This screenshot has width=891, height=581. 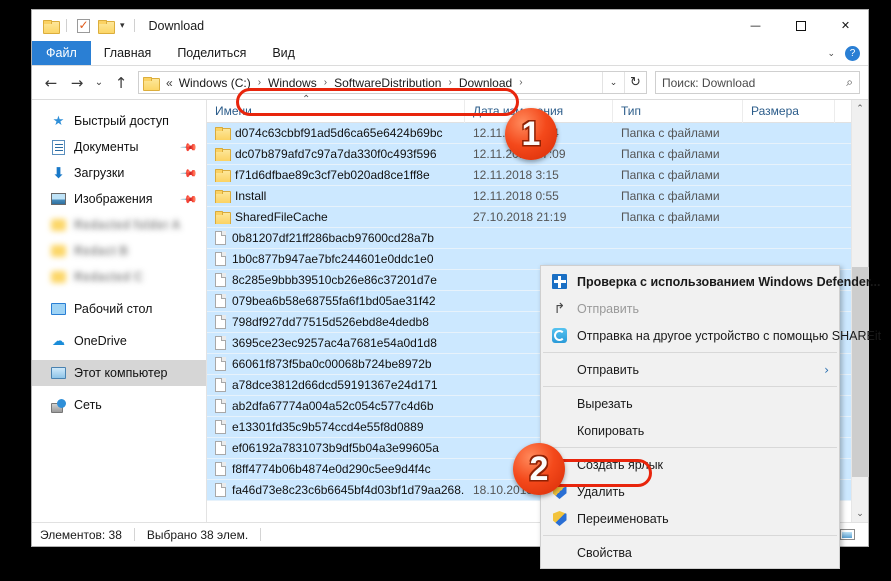 I want to click on menu-item: Удалить, so click(x=690, y=491).